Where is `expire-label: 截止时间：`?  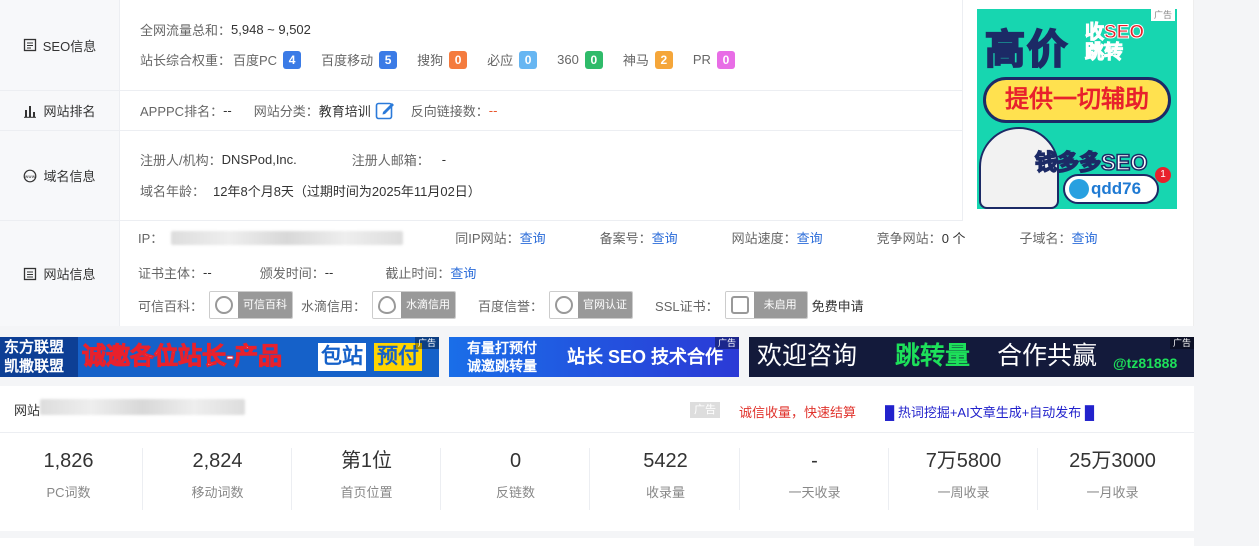
expire-label: 截止时间： is located at coordinates (418, 273).